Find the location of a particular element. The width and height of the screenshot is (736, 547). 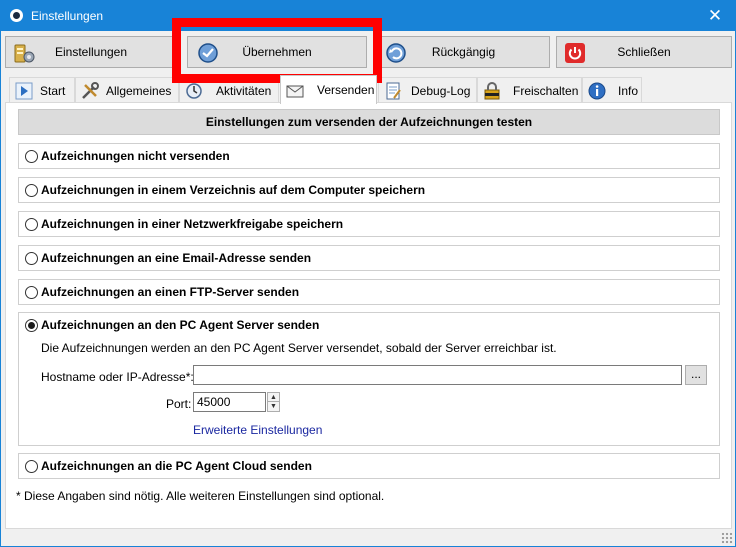

tab-general: Allgemeines is located at coordinates (127, 90).